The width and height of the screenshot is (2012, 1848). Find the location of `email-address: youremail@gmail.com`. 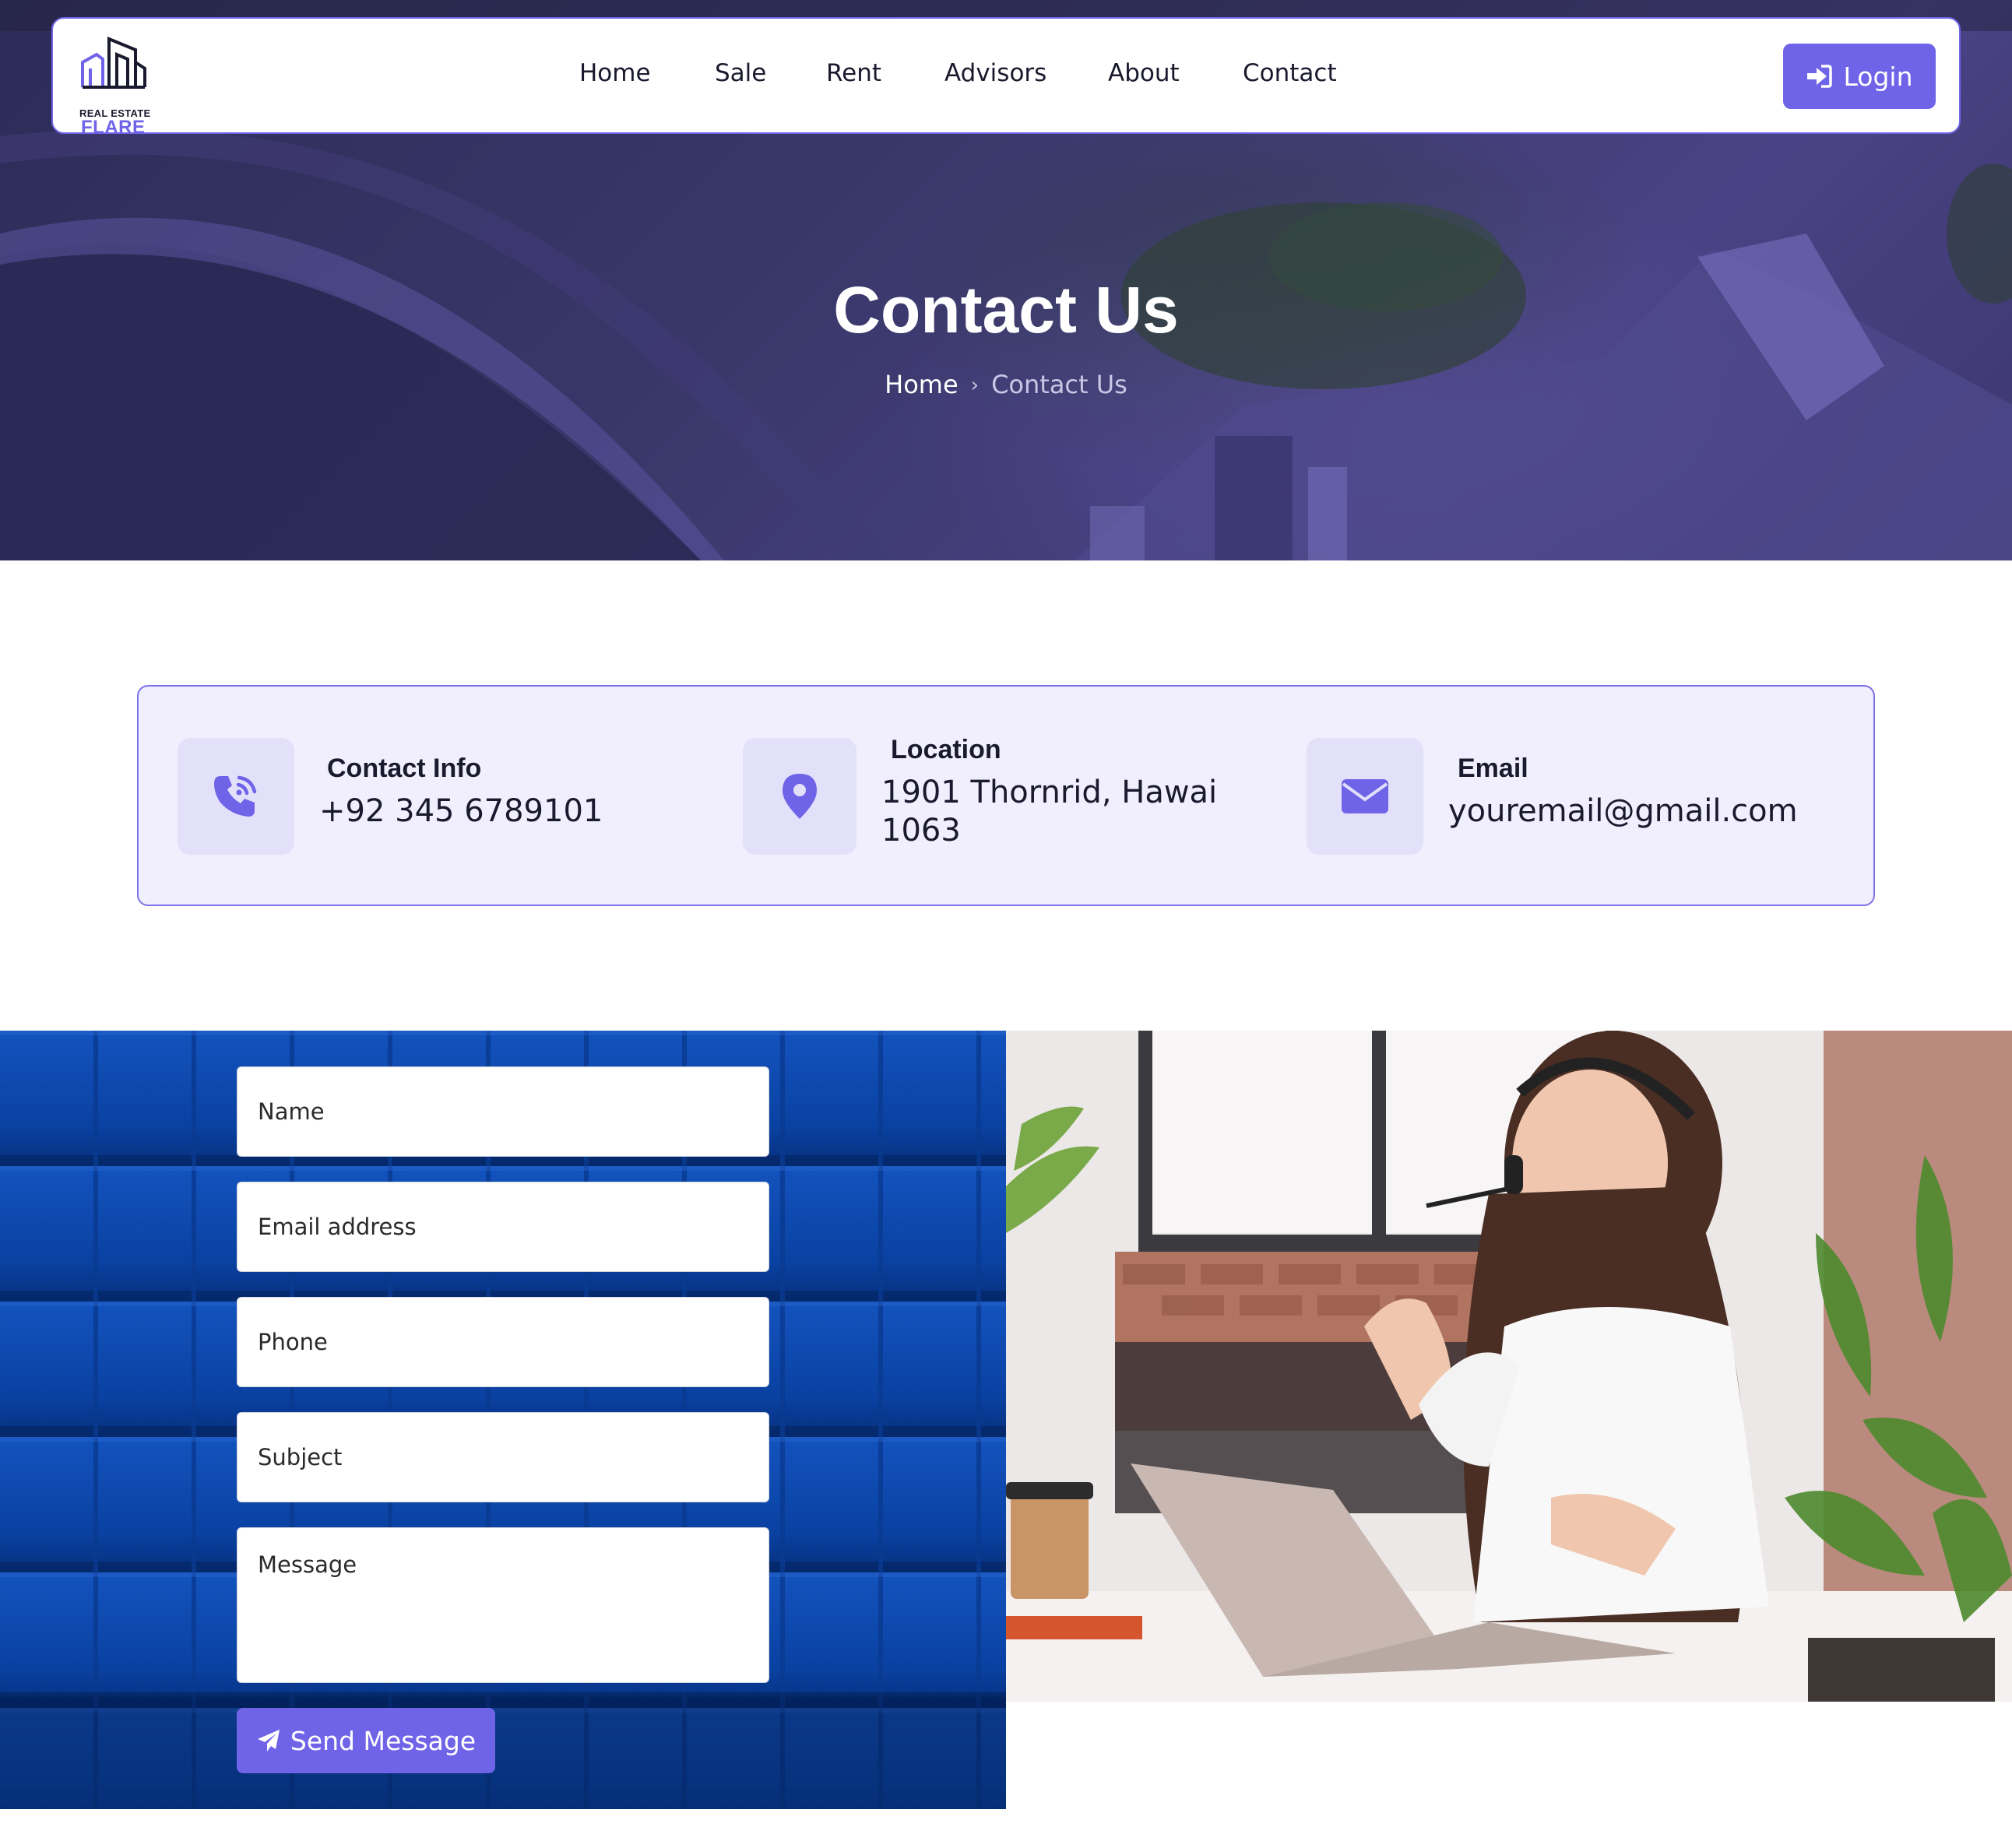

email-address: youremail@gmail.com is located at coordinates (1650, 811).